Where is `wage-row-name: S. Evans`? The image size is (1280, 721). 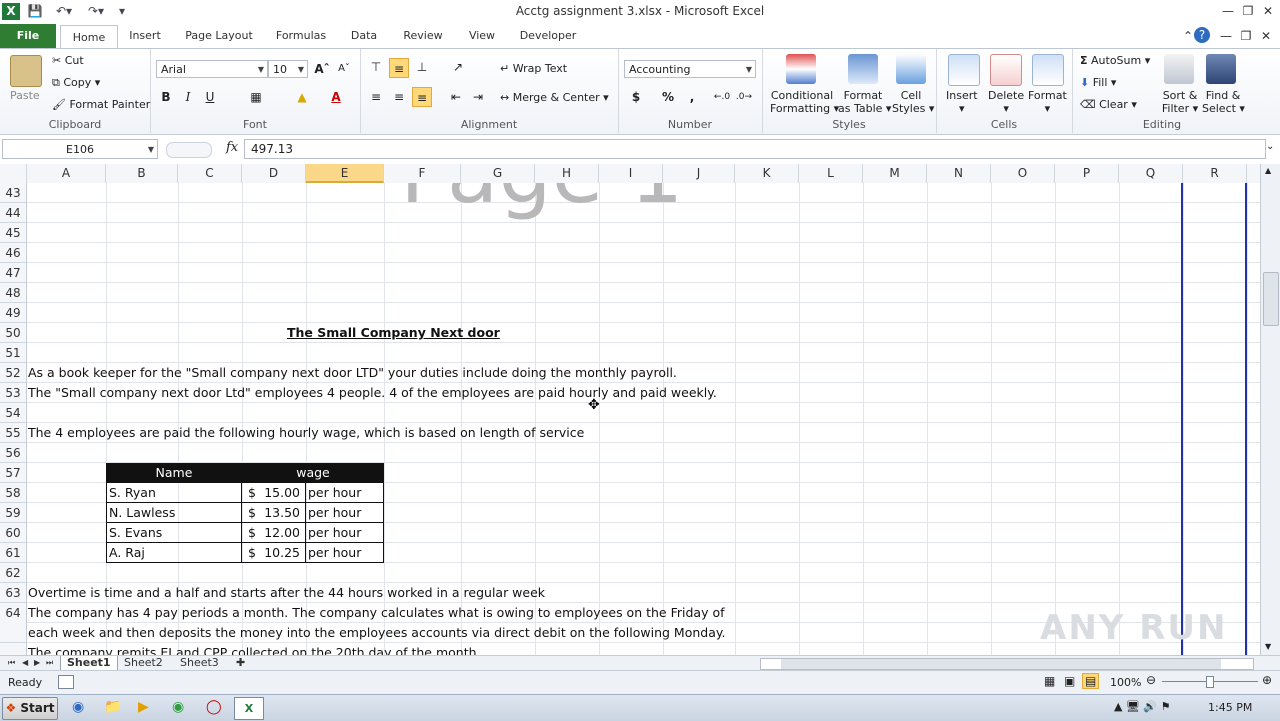
wage-row-name: S. Evans is located at coordinates (135, 533).